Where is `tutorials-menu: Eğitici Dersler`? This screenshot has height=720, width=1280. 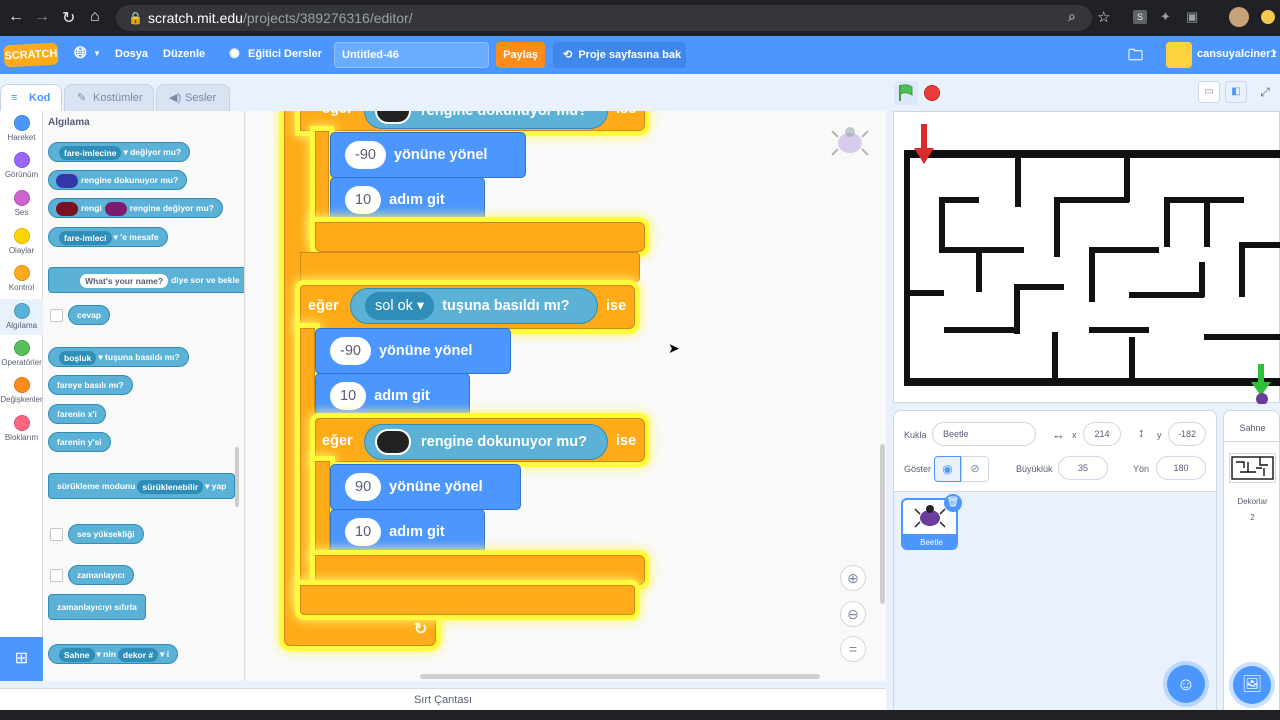
tutorials-menu: Eğitici Dersler is located at coordinates (285, 54).